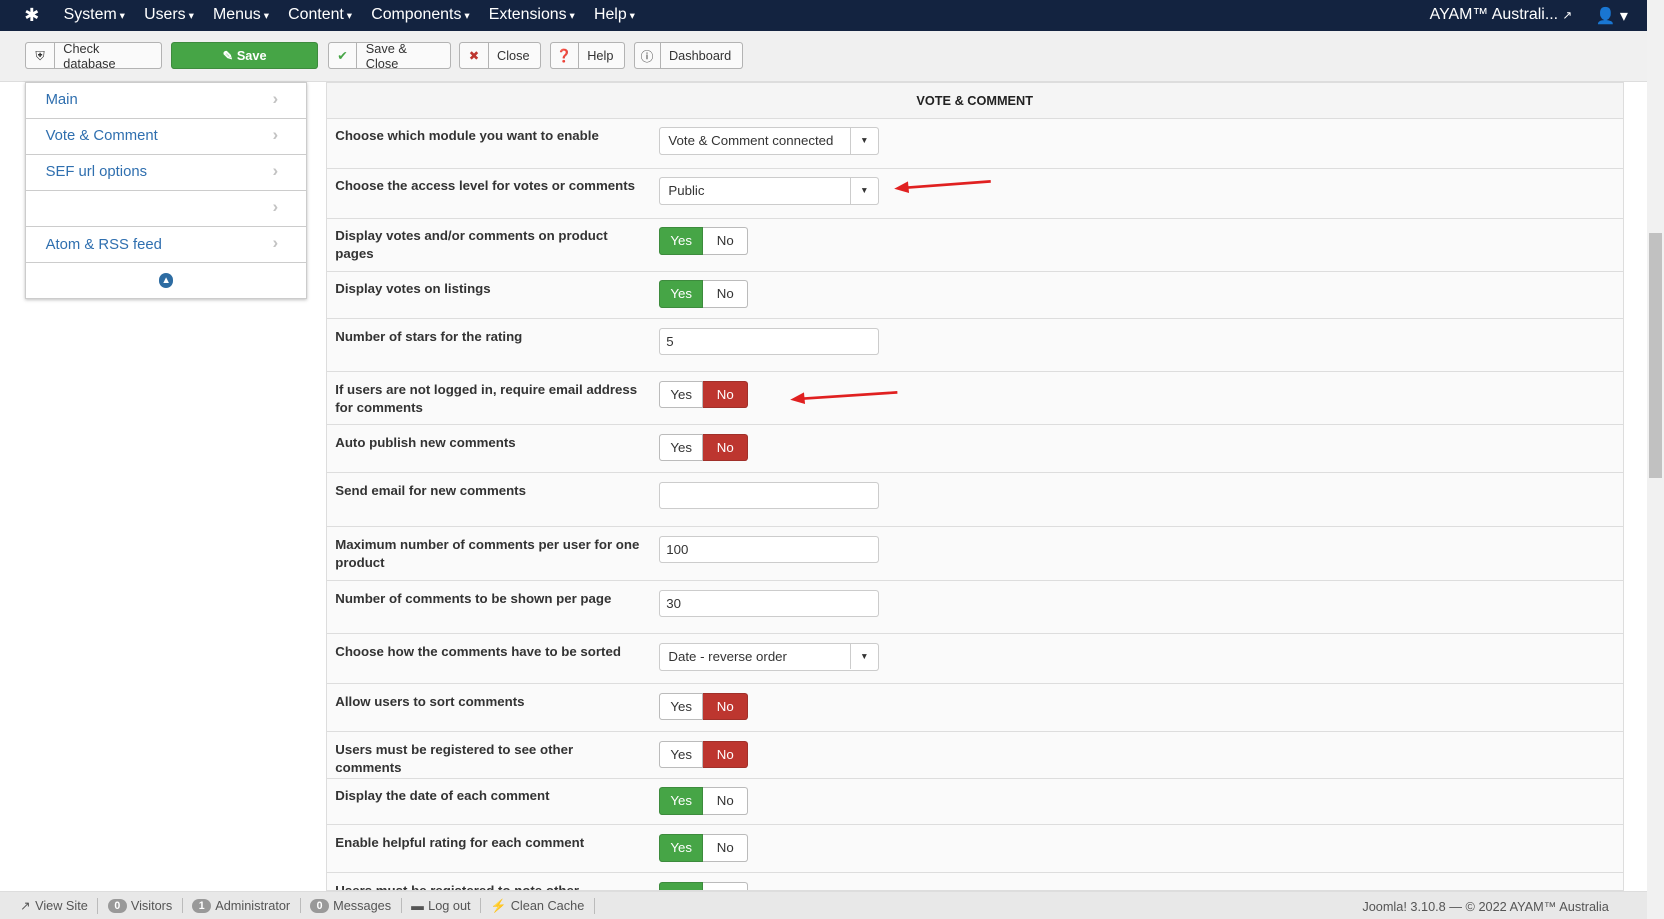  Describe the element at coordinates (498, 905) in the screenshot. I see `lightning-icon: ⚡` at that location.